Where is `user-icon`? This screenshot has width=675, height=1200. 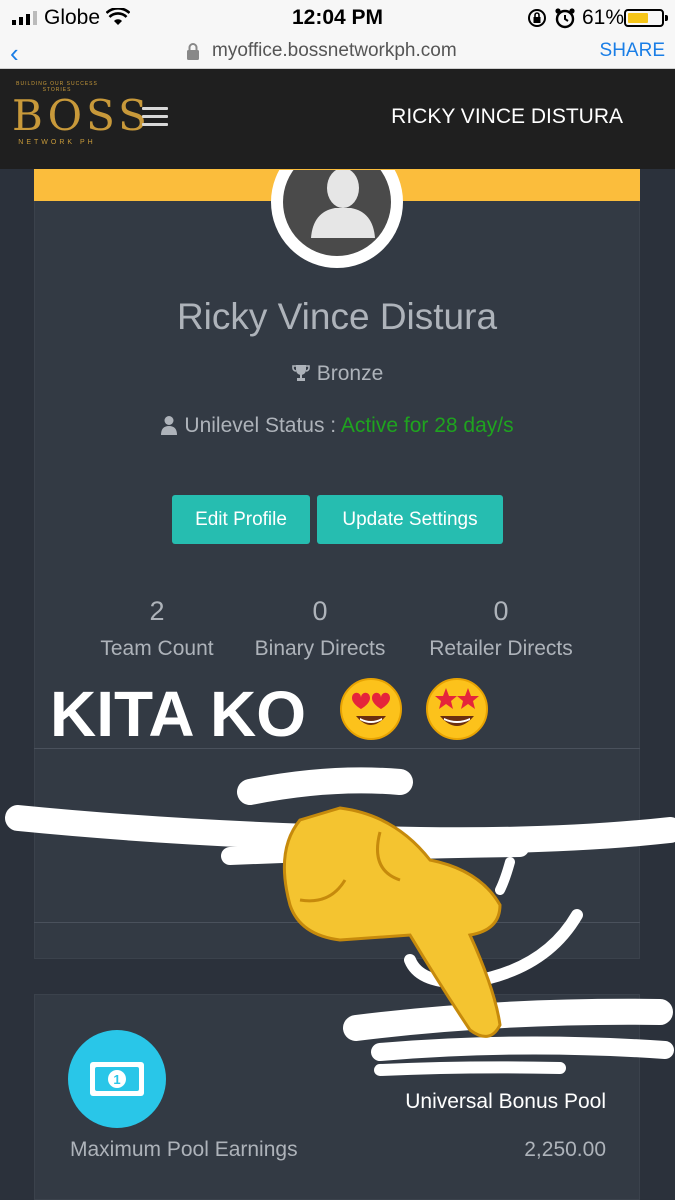 user-icon is located at coordinates (169, 425).